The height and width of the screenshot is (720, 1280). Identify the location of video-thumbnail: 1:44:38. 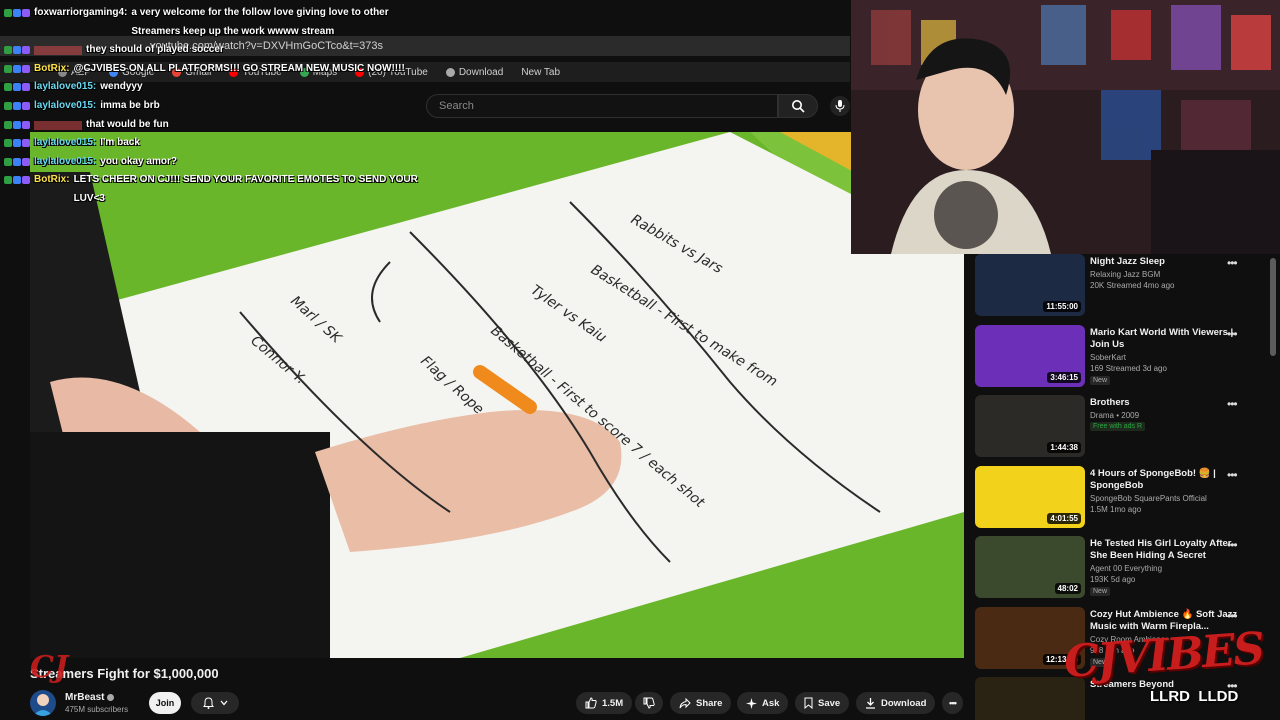
(1030, 426).